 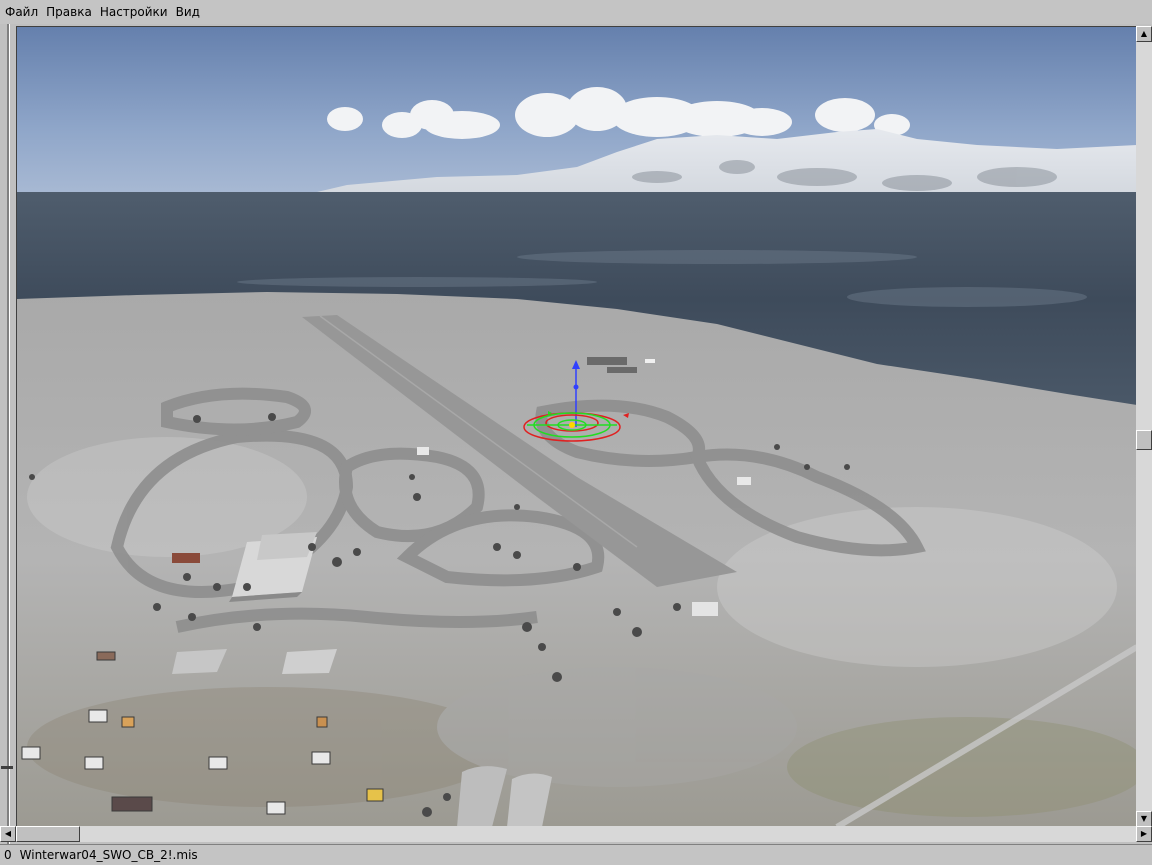 I want to click on status-bar: 0 Winterwar04_SWO_CB_2!.mis, so click(x=576, y=854).